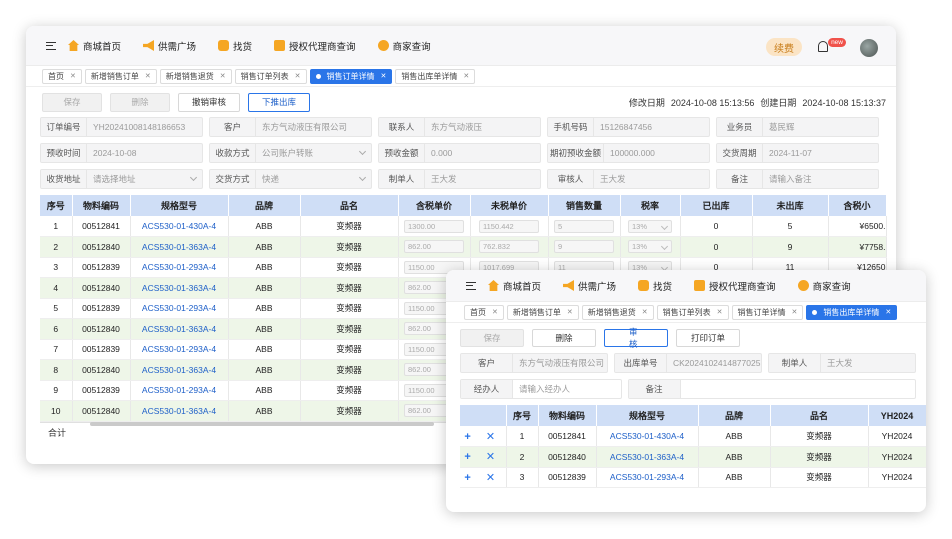 This screenshot has width=952, height=539. I want to click on undo-review-button: 撤销审核, so click(209, 102).